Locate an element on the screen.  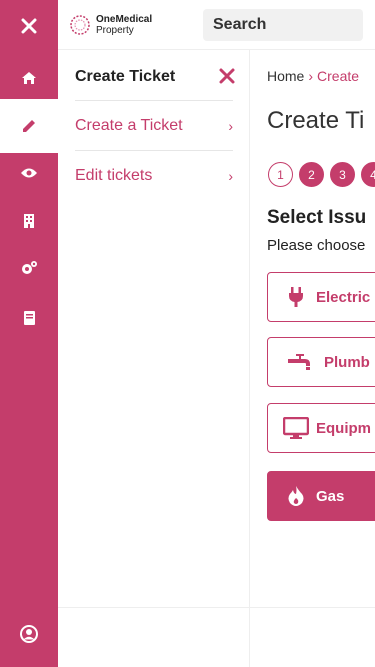
book-icon is located at coordinates (29, 318).